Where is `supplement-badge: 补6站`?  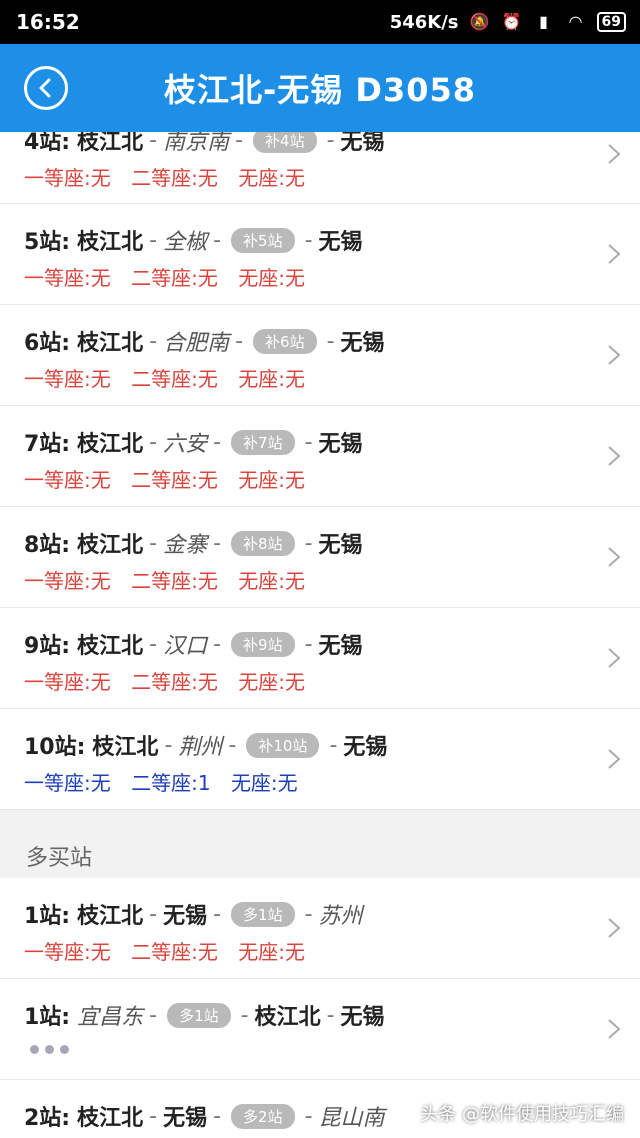
supplement-badge: 补6站 is located at coordinates (285, 341).